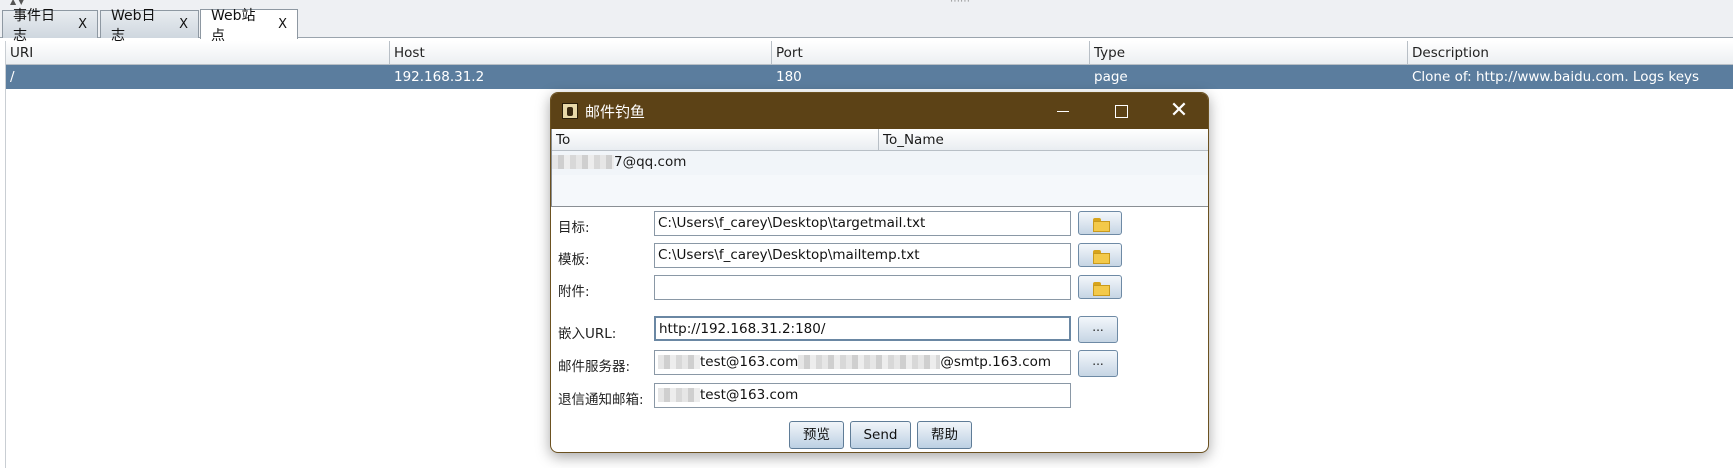 The height and width of the screenshot is (468, 1733). Describe the element at coordinates (862, 287) in the screenshot. I see `attachment-field` at that location.